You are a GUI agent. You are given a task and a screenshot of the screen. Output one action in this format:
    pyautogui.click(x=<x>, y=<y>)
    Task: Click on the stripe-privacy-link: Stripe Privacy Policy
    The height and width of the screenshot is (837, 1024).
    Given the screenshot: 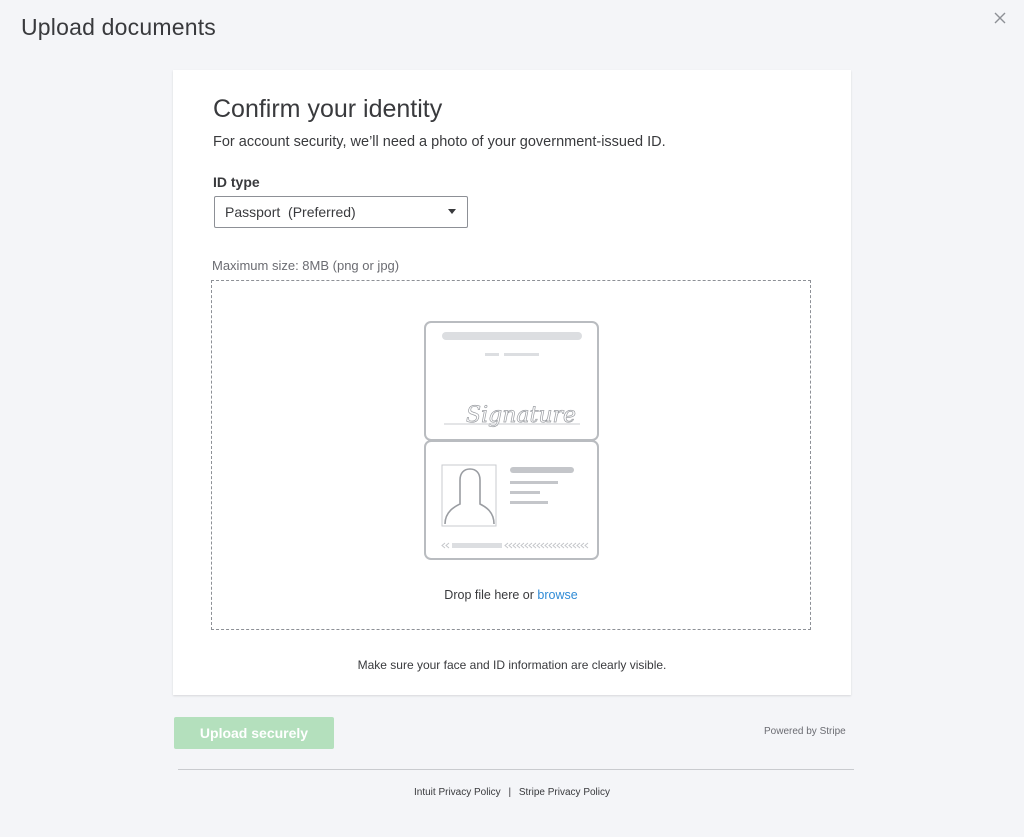 What is the action you would take?
    pyautogui.click(x=564, y=792)
    